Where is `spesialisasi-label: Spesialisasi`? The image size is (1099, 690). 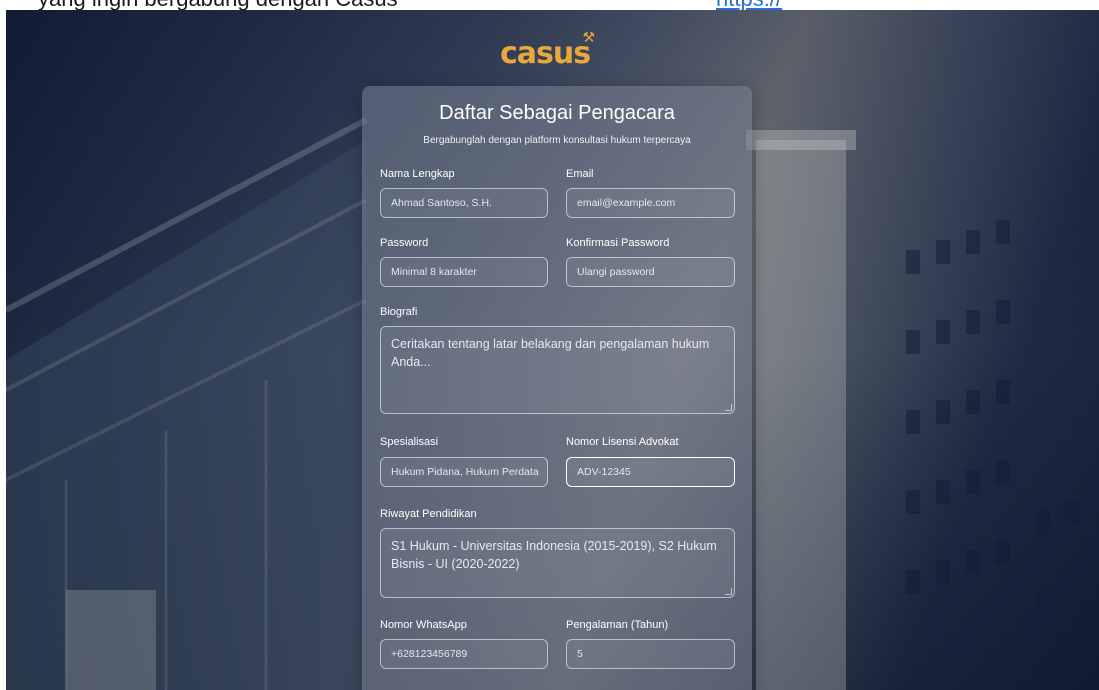
spesialisasi-label: Spesialisasi is located at coordinates (409, 442).